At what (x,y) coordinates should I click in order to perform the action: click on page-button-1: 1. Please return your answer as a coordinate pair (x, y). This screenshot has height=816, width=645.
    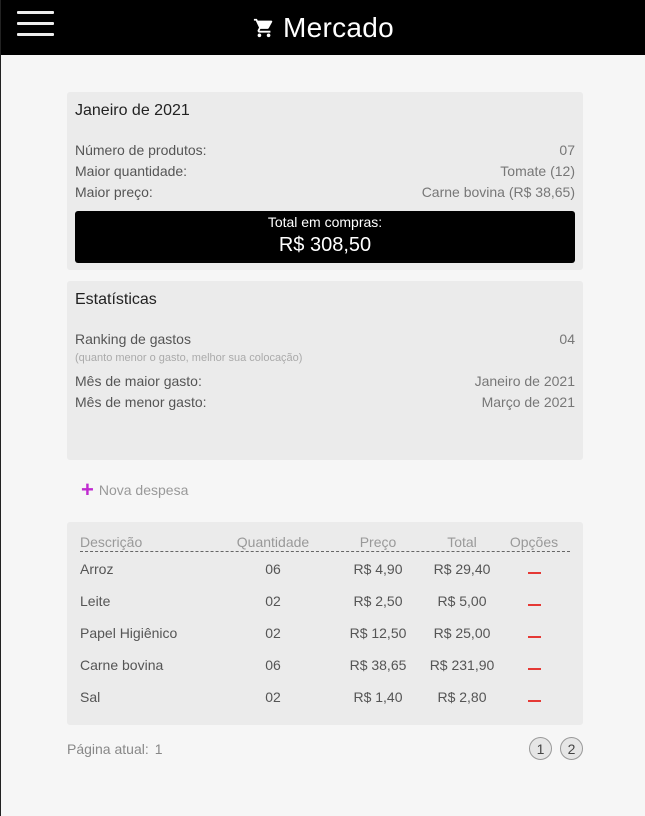
    Looking at the image, I should click on (540, 748).